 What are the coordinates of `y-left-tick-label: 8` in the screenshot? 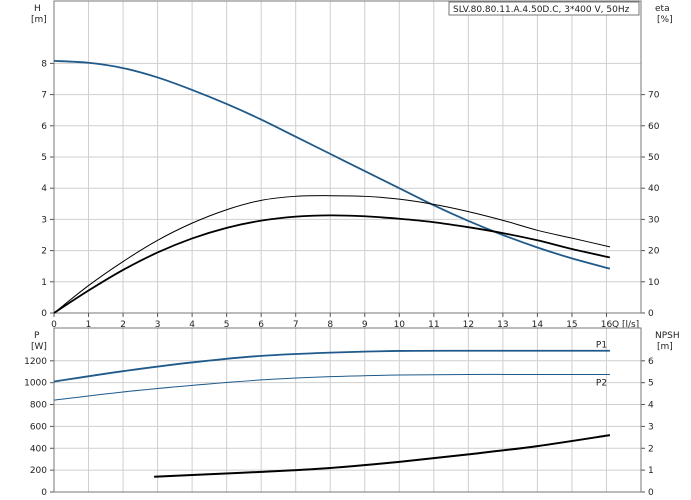 It's located at (44, 64).